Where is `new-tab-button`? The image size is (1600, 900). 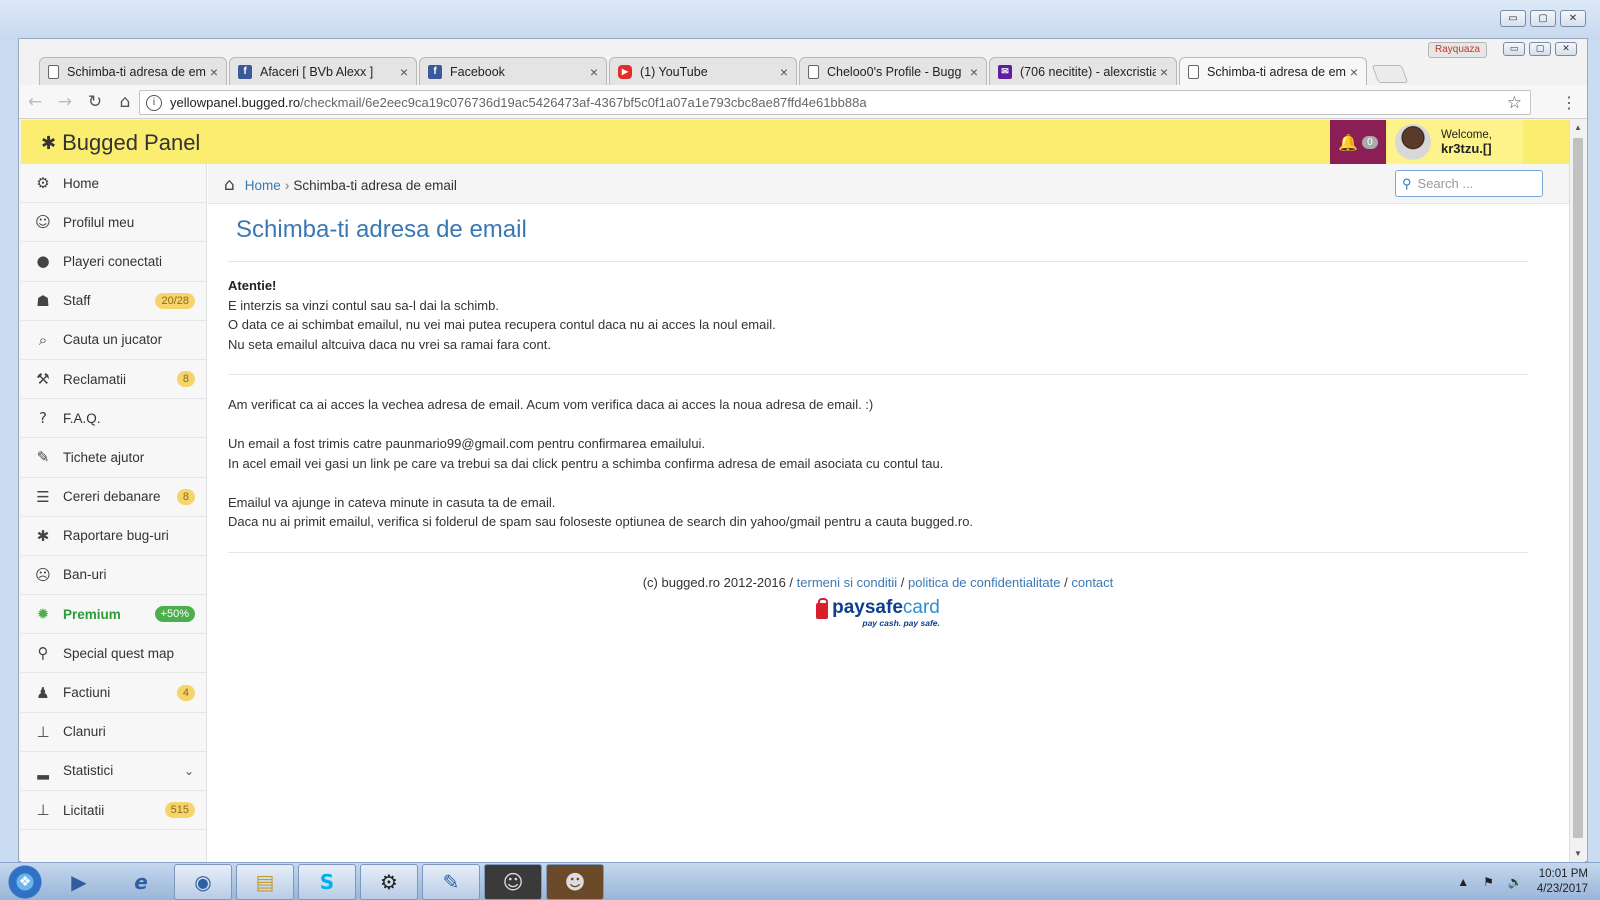
new-tab-button is located at coordinates (1390, 74).